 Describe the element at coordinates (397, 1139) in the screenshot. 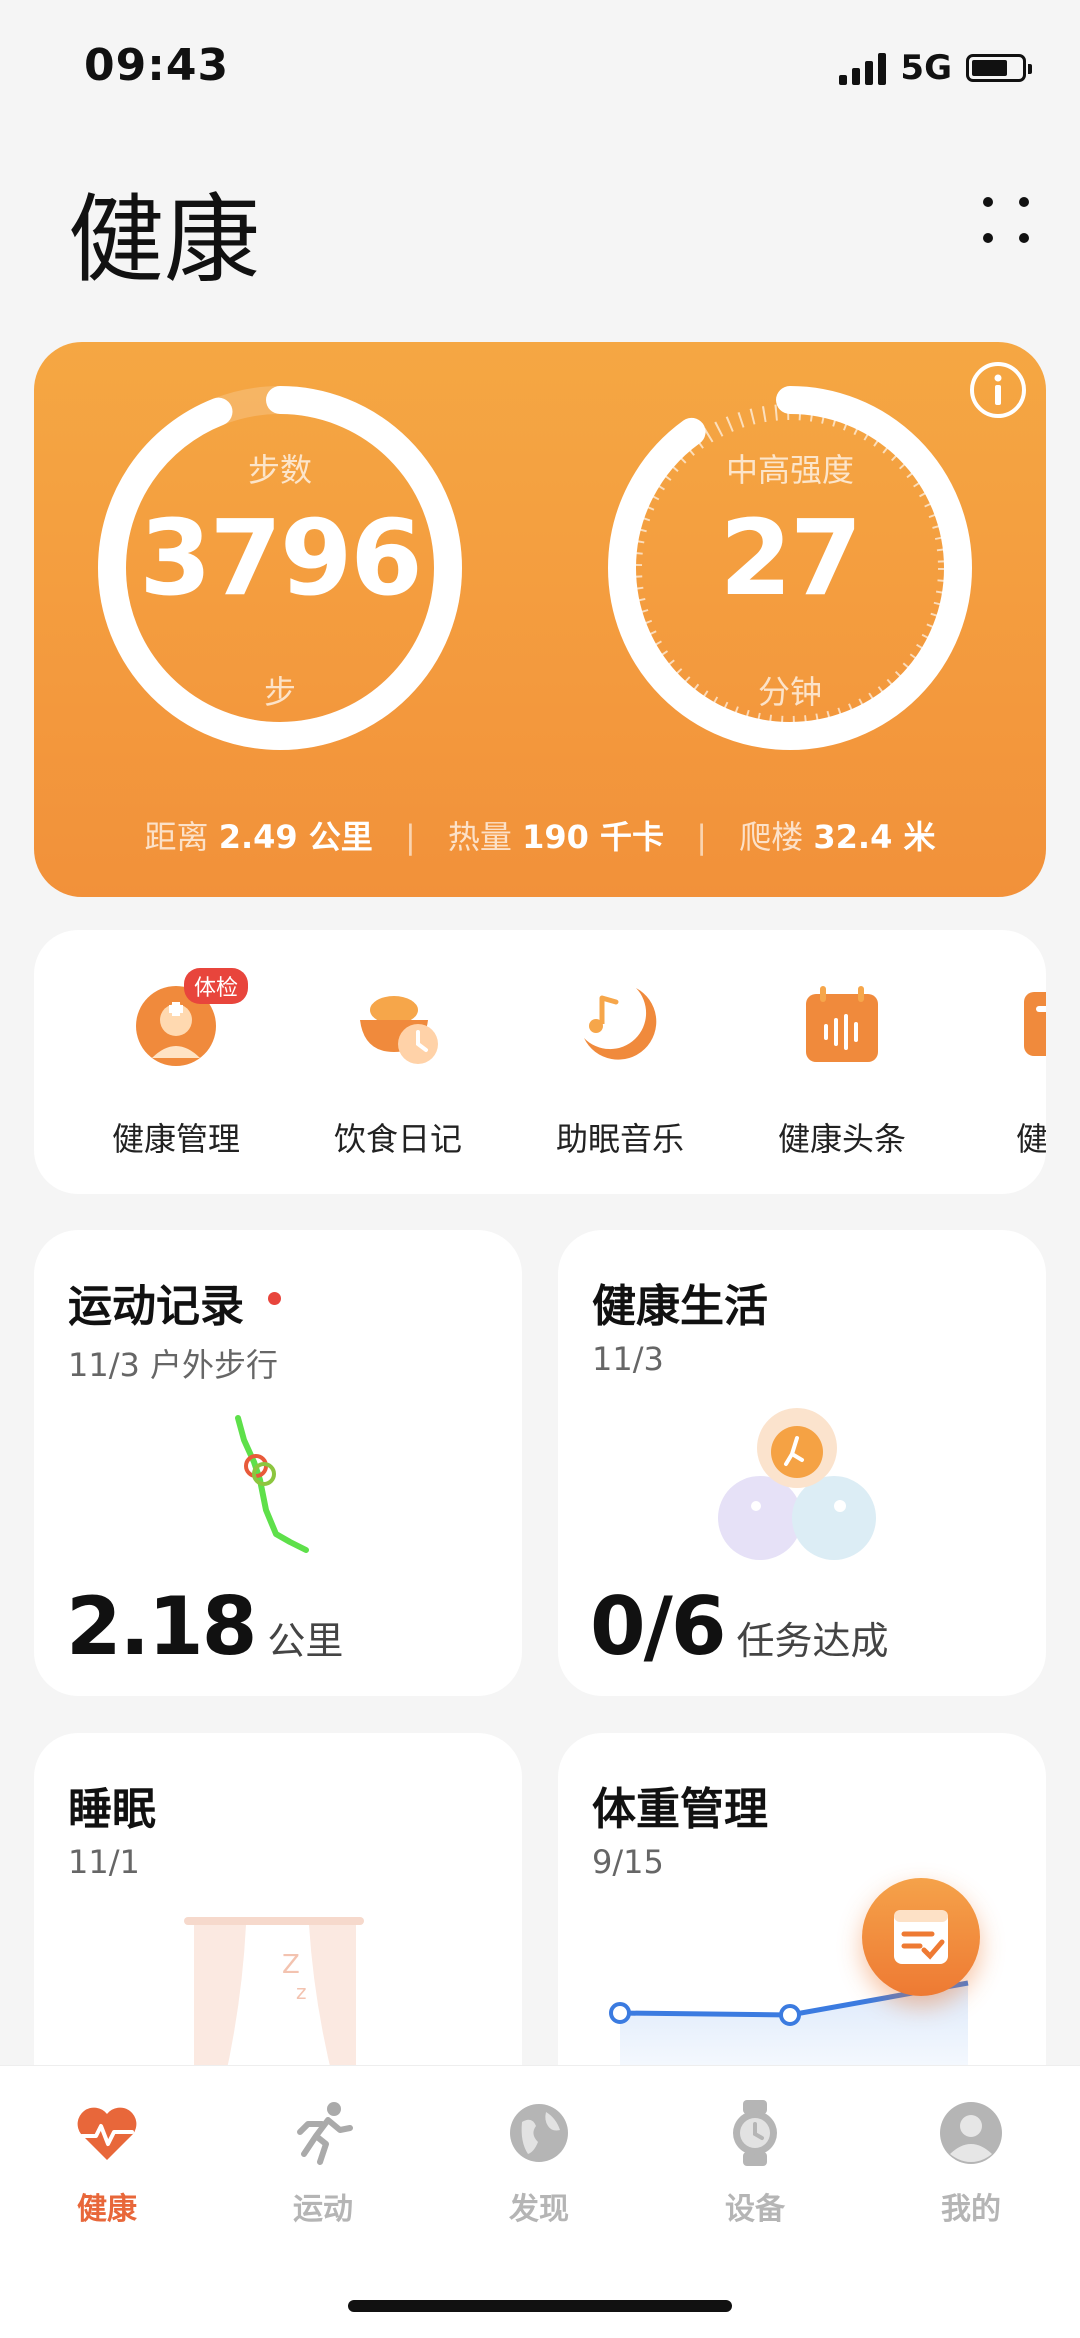

I see `shortcut-label: 饮食日记` at that location.